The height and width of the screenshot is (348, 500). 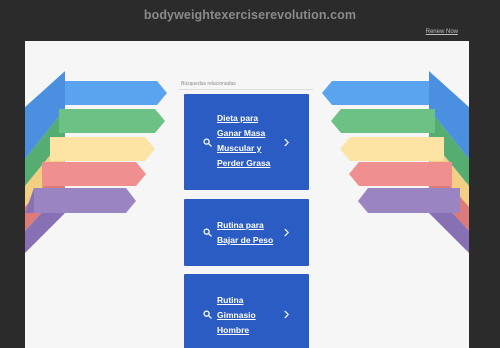 What do you see at coordinates (246, 232) in the screenshot?
I see `related-link-rutina-bajar: Rutina para Bajar de Peso` at bounding box center [246, 232].